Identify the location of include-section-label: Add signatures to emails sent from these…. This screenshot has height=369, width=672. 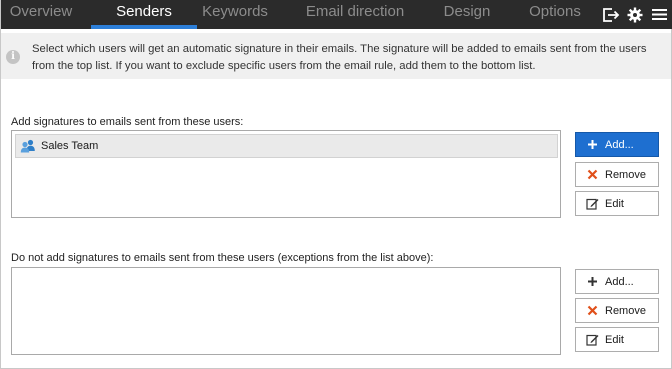
(127, 122).